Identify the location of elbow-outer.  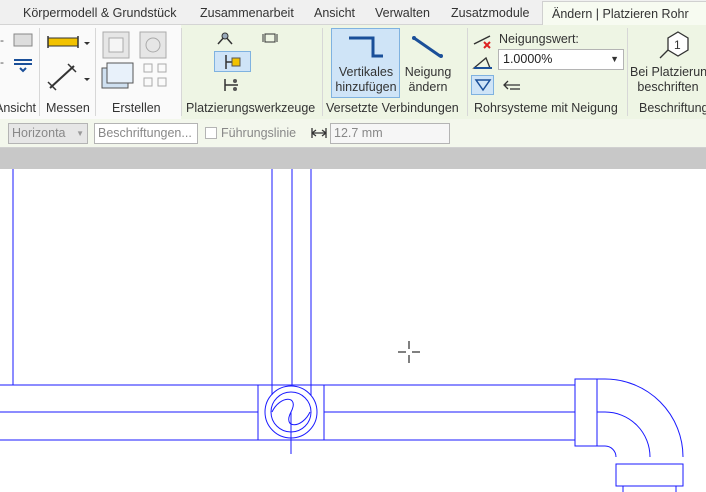
(640, 418).